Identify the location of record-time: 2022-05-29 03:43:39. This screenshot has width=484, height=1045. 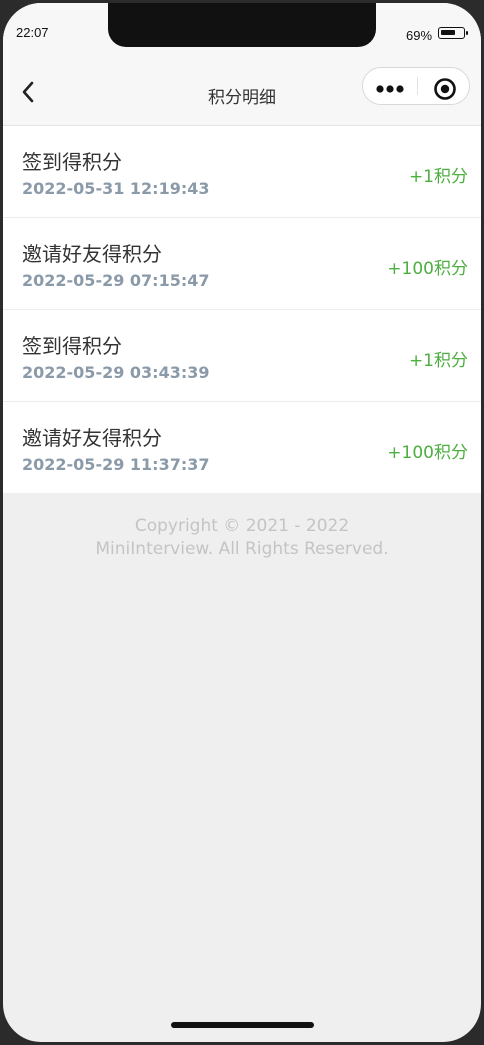
(116, 372).